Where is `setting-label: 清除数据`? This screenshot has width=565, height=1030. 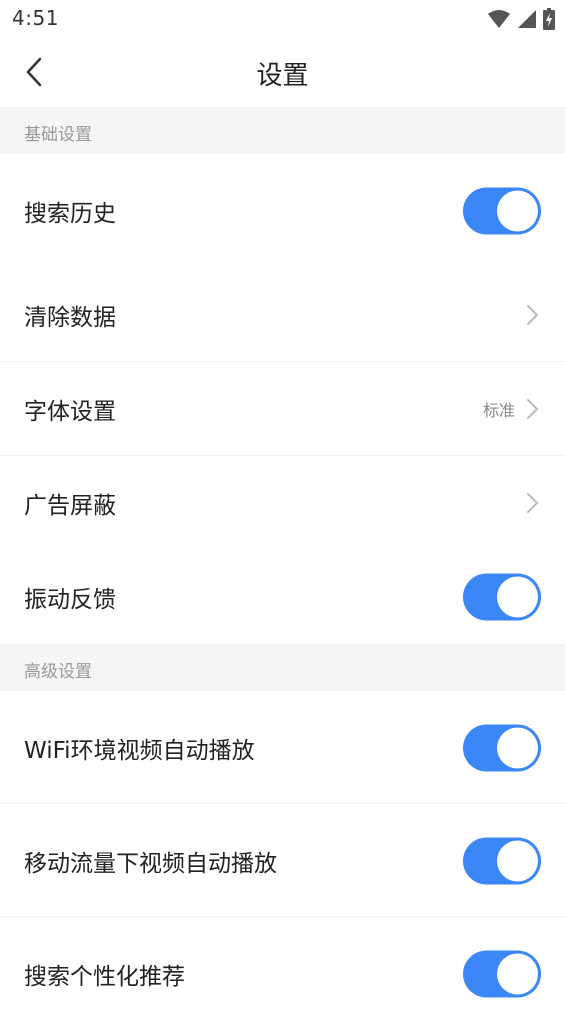
setting-label: 清除数据 is located at coordinates (70, 318).